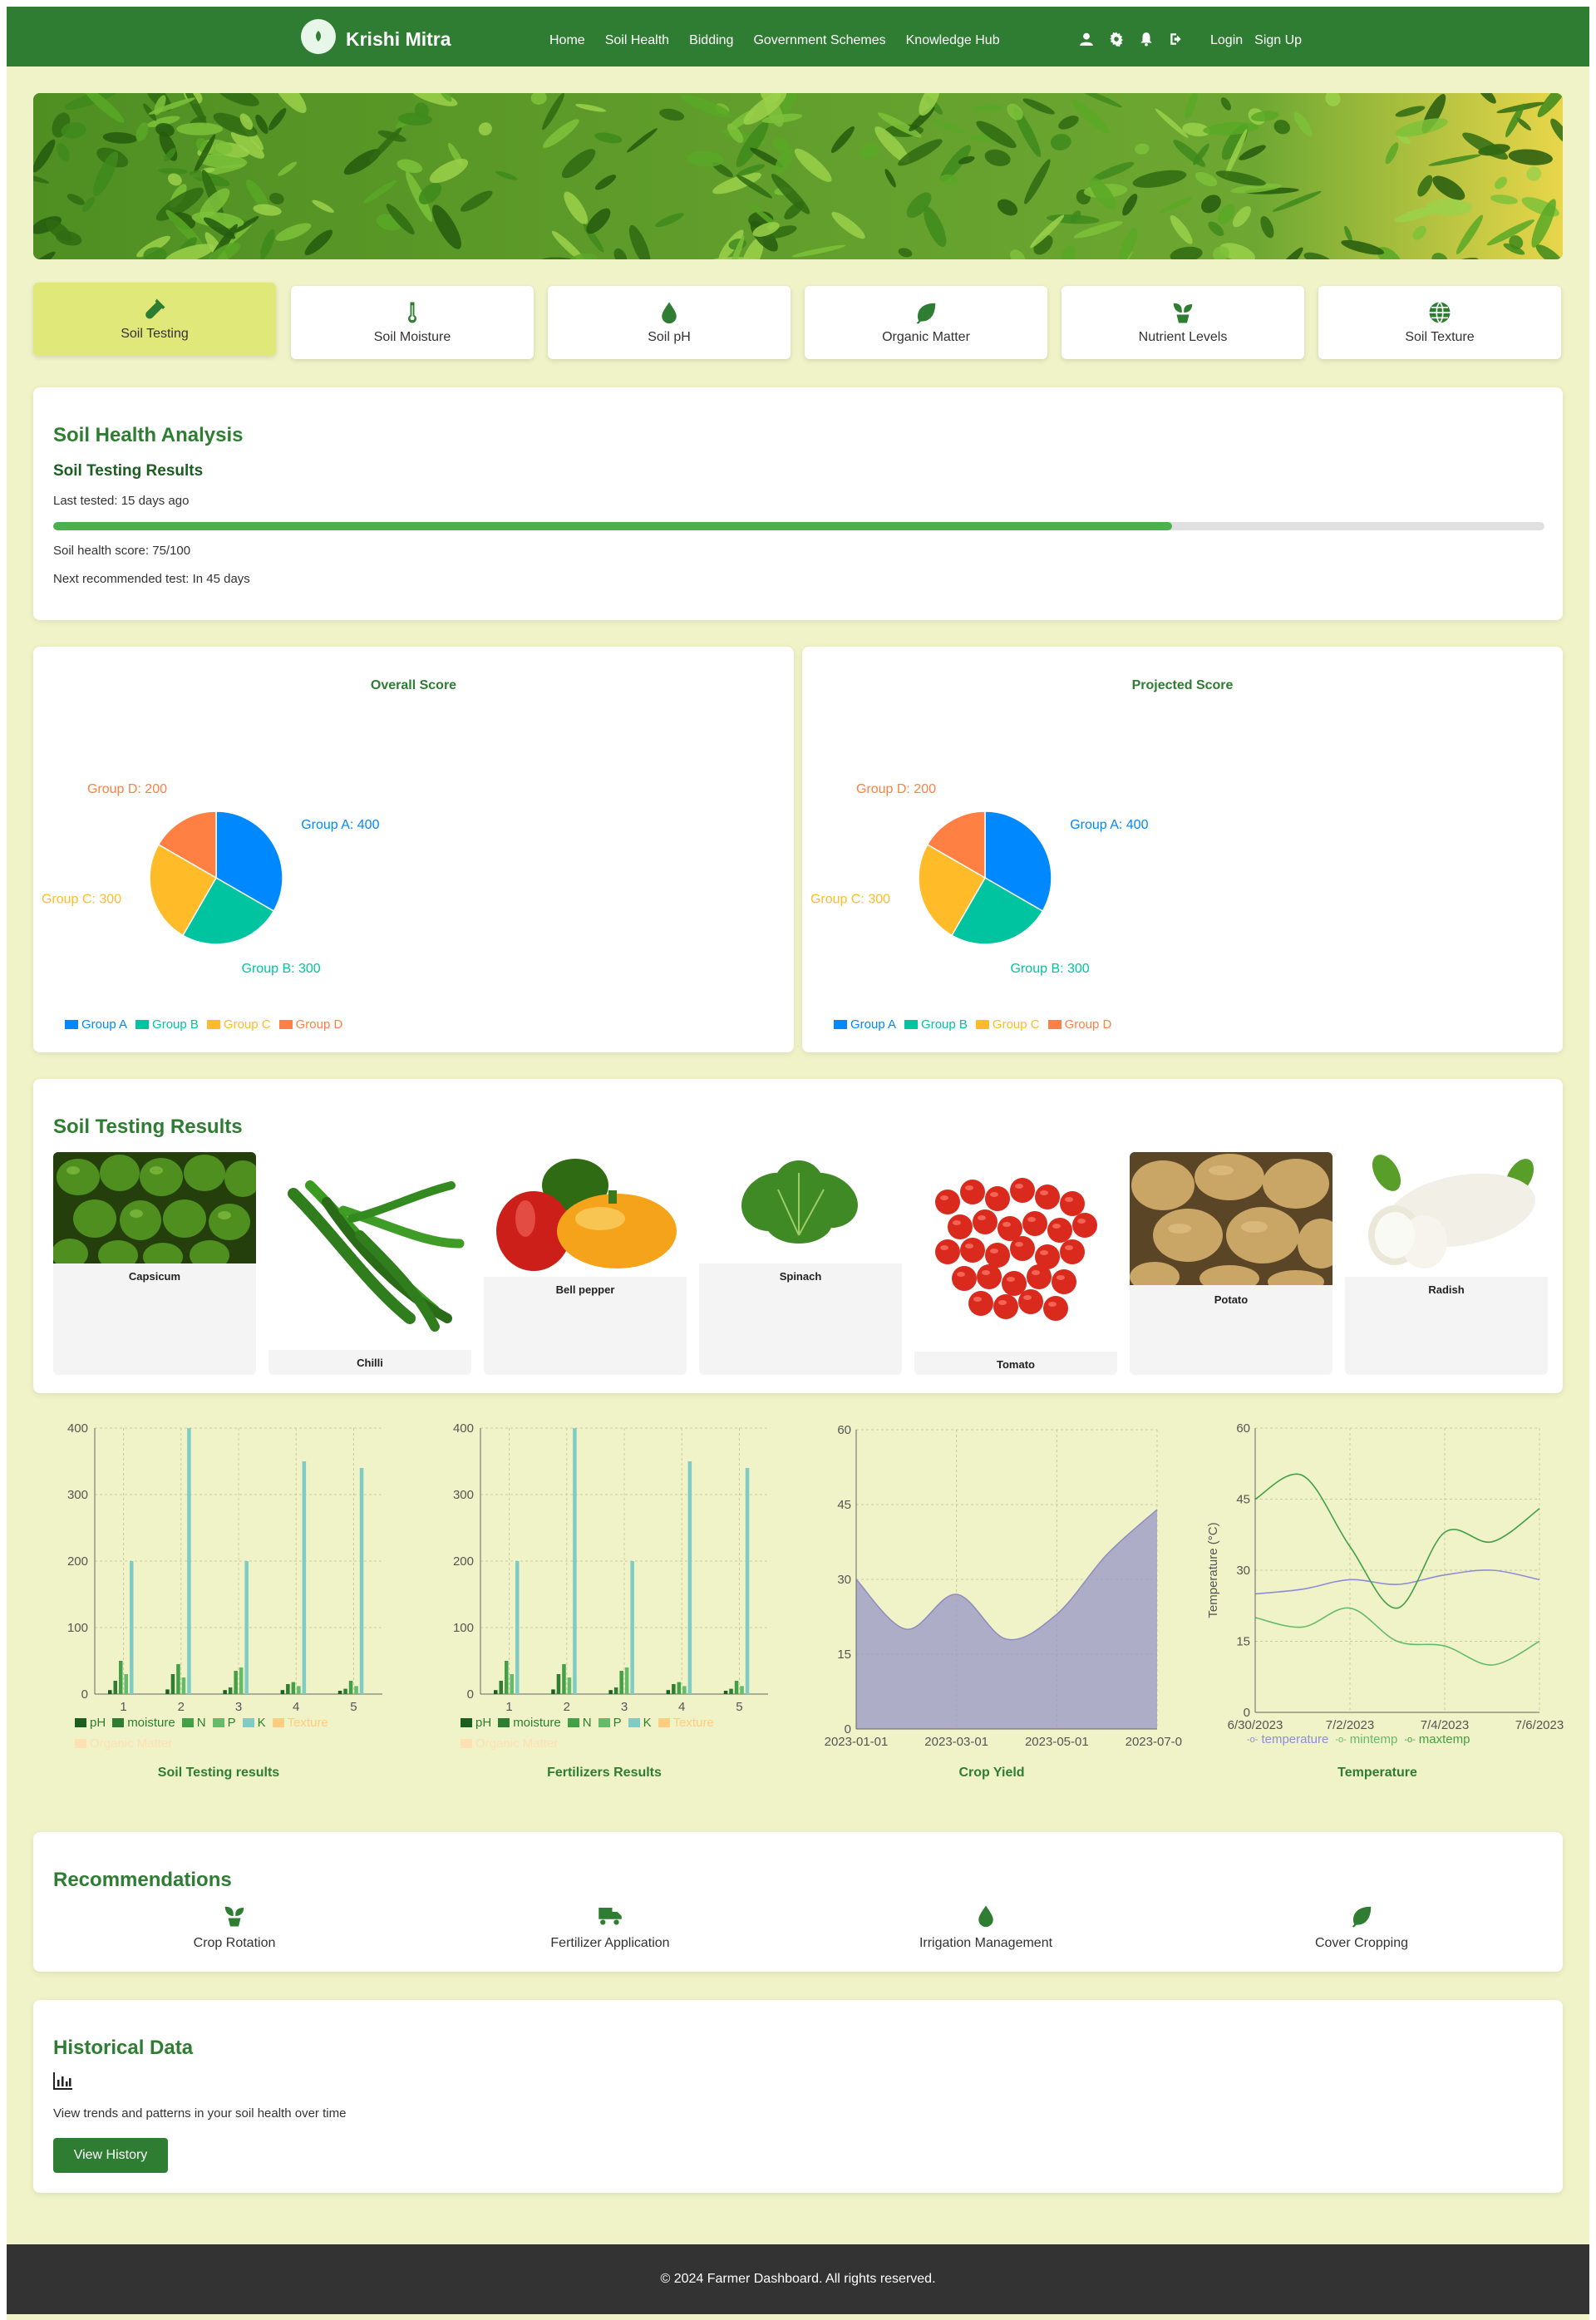 The height and width of the screenshot is (2320, 1596). What do you see at coordinates (585, 1263) in the screenshot?
I see `produce-card-bell-pepper: Bell pepper` at bounding box center [585, 1263].